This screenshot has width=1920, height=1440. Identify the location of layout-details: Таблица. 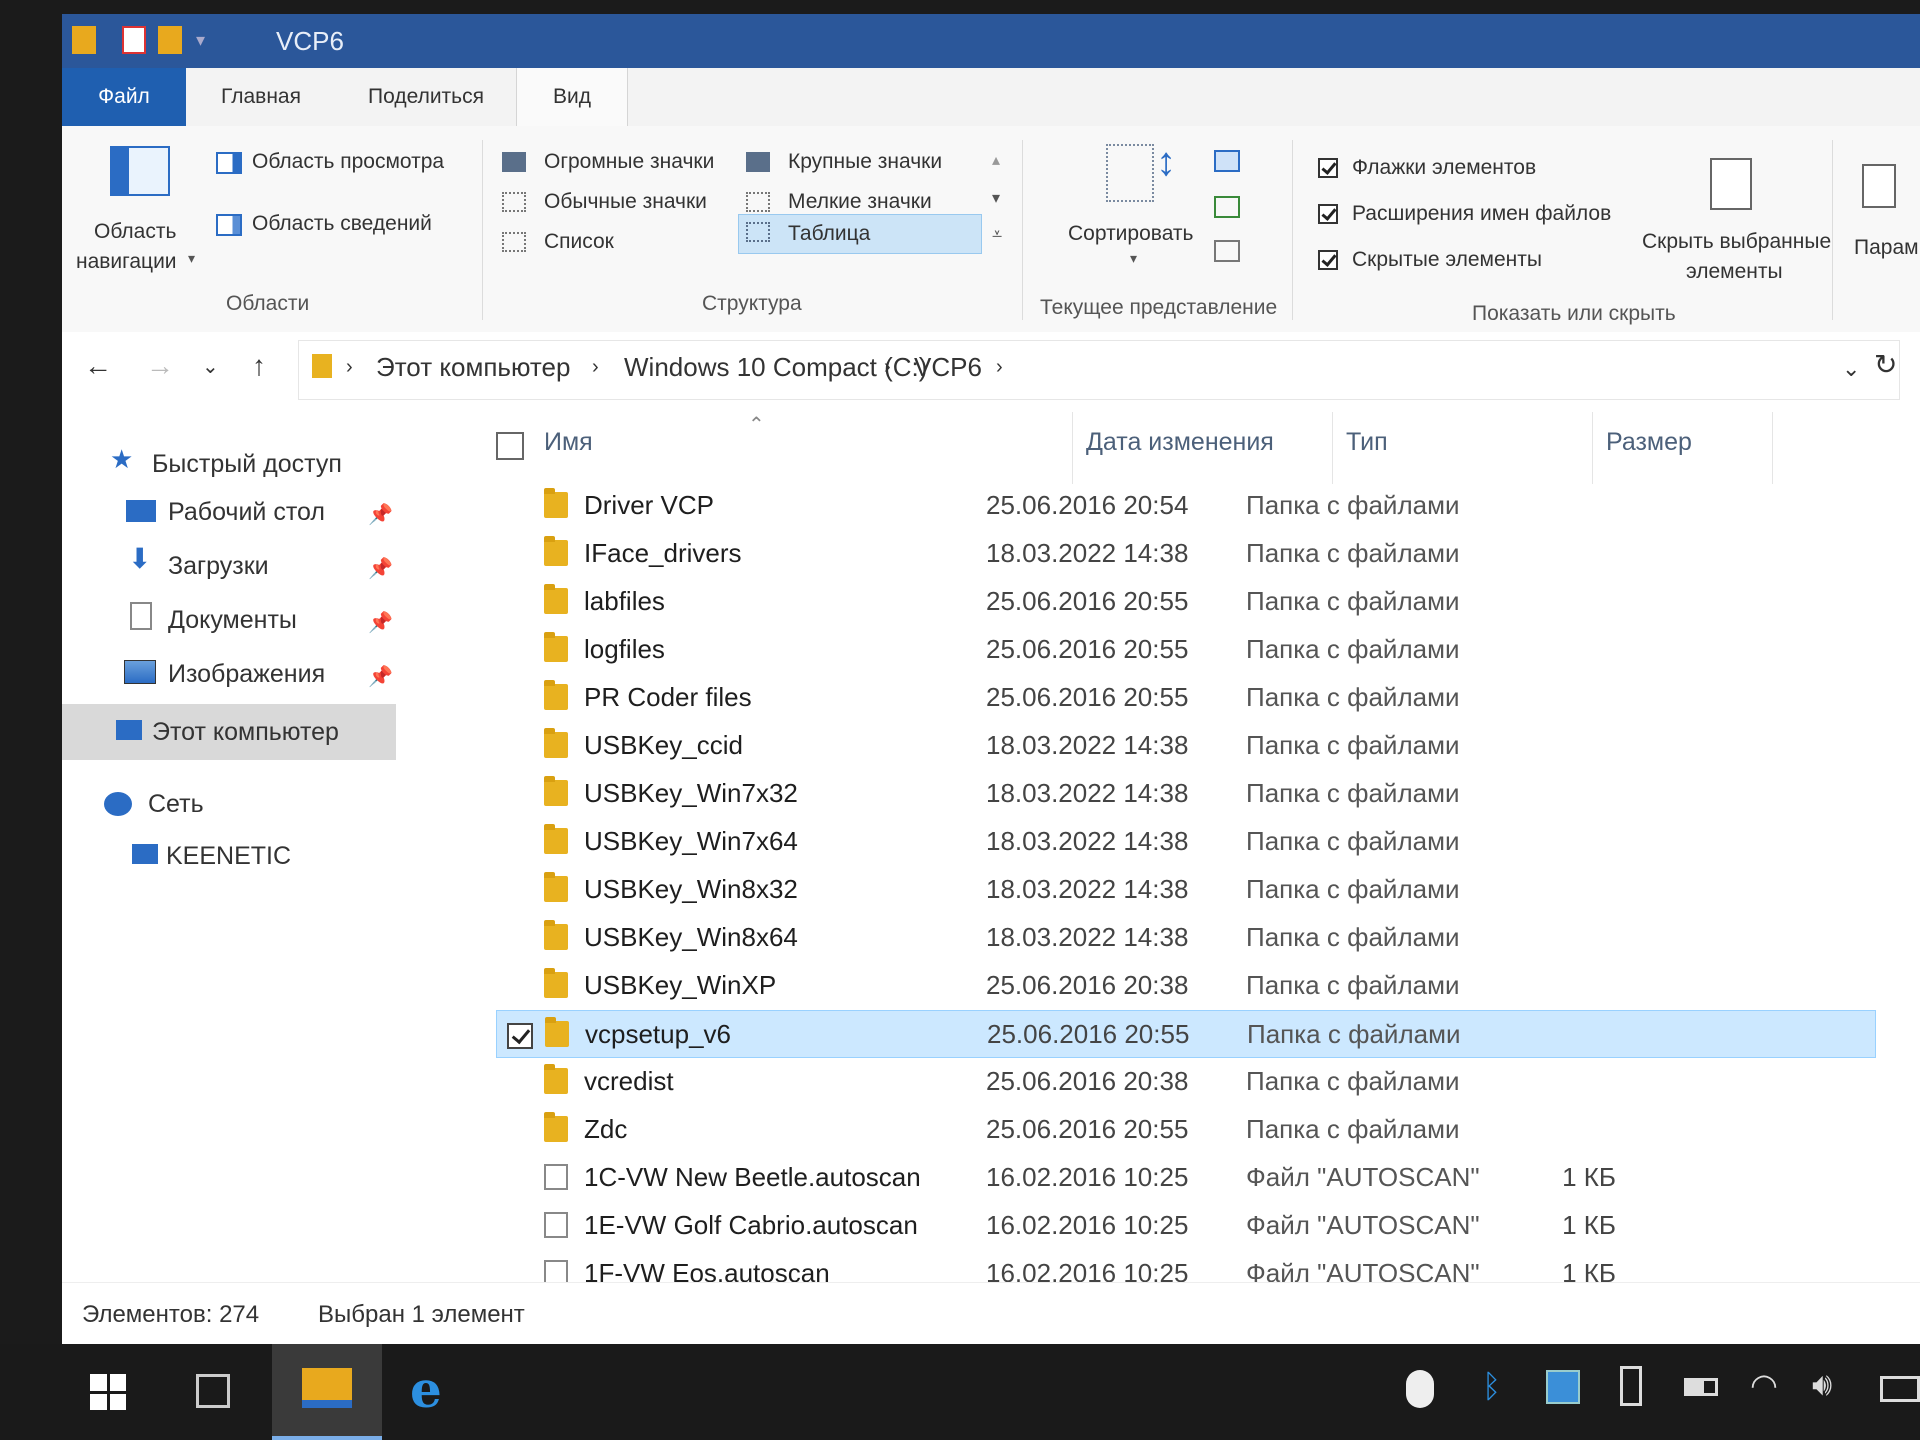
(829, 234).